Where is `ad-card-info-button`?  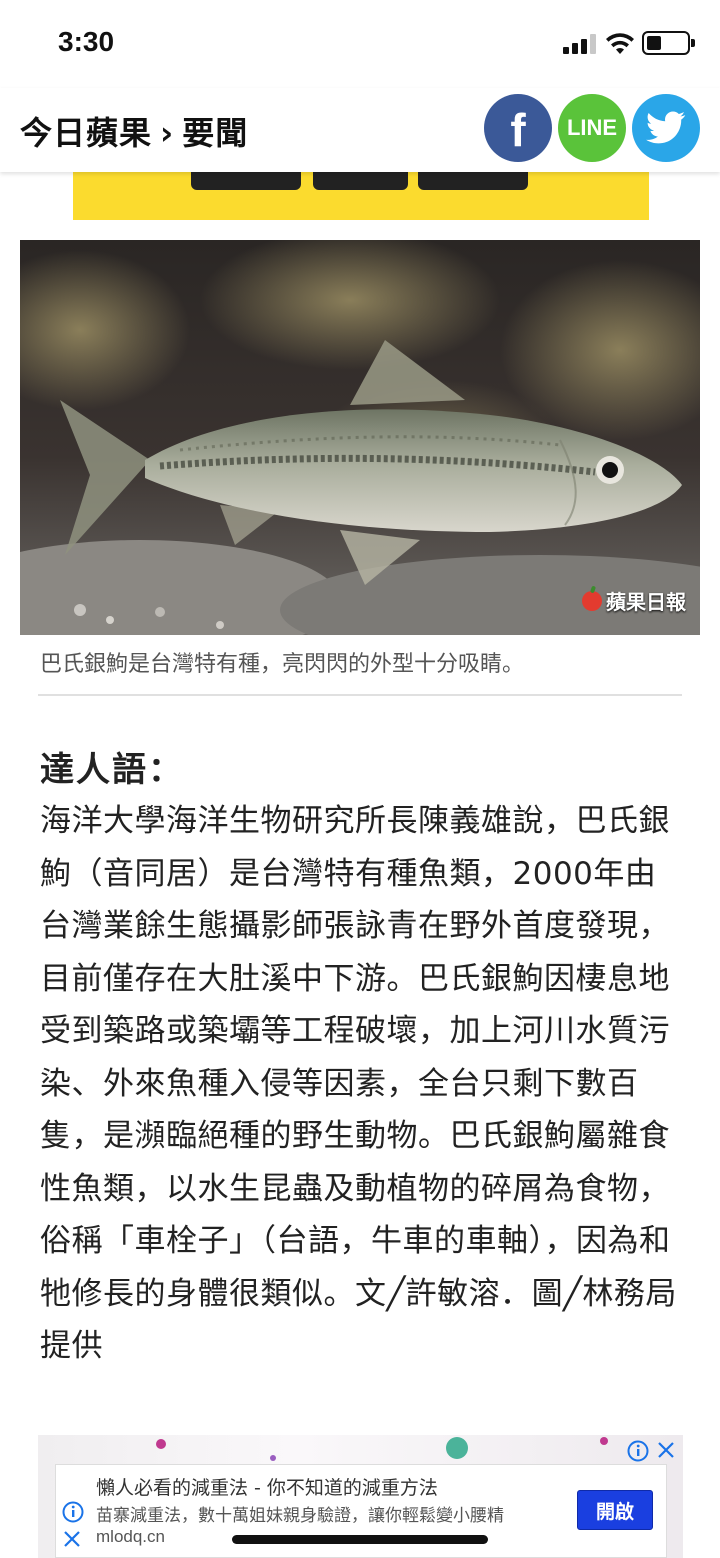
ad-card-info-button is located at coordinates (73, 1514).